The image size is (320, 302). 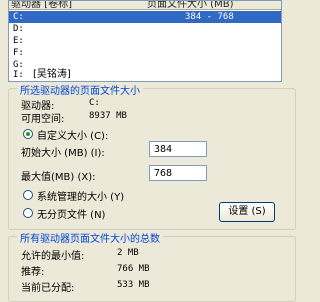 What do you see at coordinates (247, 212) in the screenshot?
I see `set-button: 设置 (S)` at bounding box center [247, 212].